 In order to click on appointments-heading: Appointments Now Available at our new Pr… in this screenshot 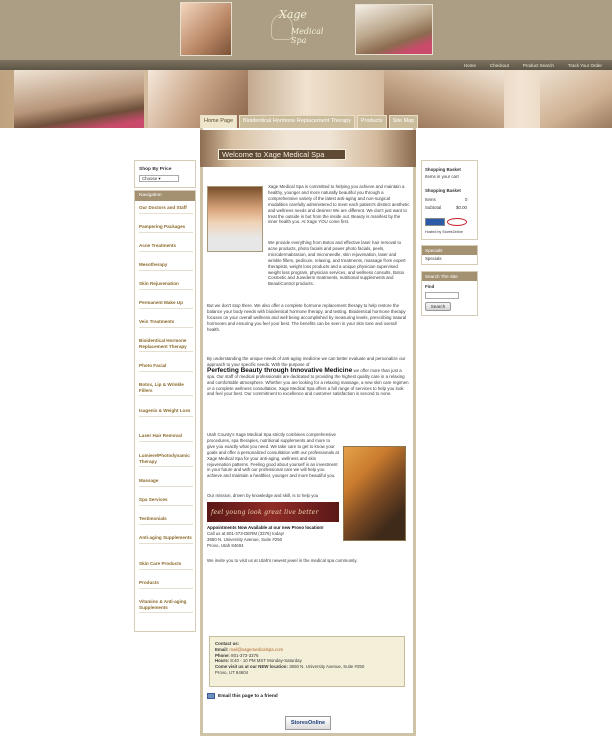, I will do `click(265, 527)`.